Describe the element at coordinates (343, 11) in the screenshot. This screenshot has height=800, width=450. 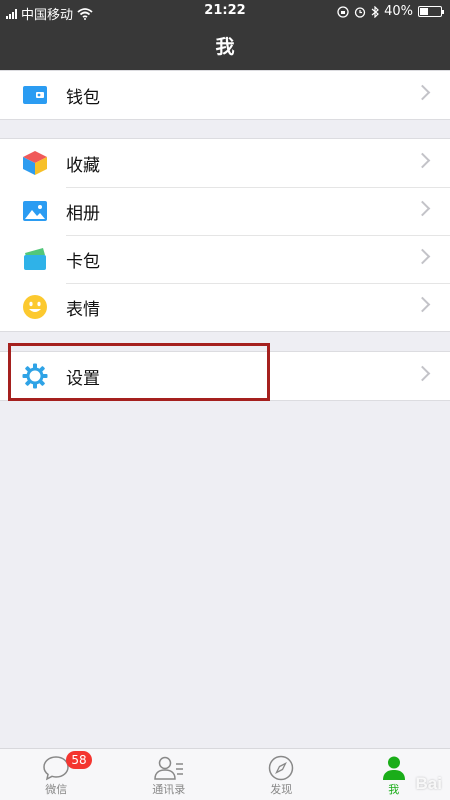
I see `lock-rotation-icon` at that location.